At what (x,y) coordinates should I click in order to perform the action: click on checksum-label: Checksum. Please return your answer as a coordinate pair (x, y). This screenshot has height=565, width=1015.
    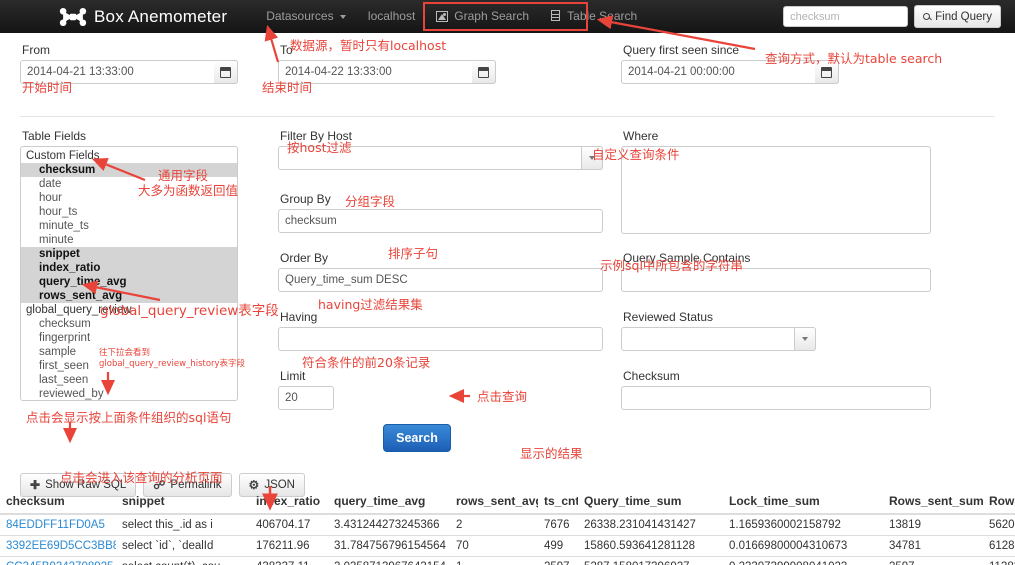
    Looking at the image, I should click on (651, 376).